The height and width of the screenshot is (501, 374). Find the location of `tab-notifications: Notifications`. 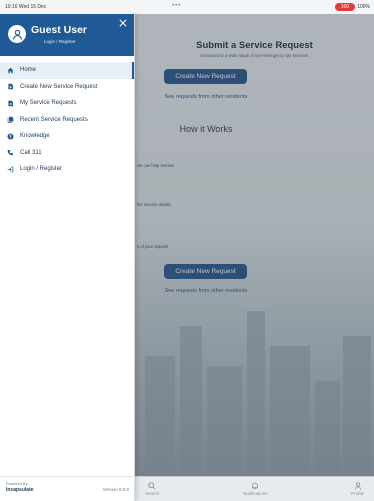

tab-notifications: Notifications is located at coordinates (255, 489).